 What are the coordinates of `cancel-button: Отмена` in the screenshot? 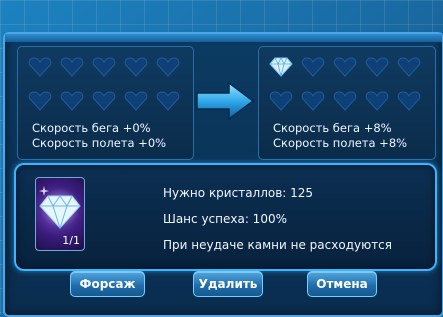 It's located at (342, 284).